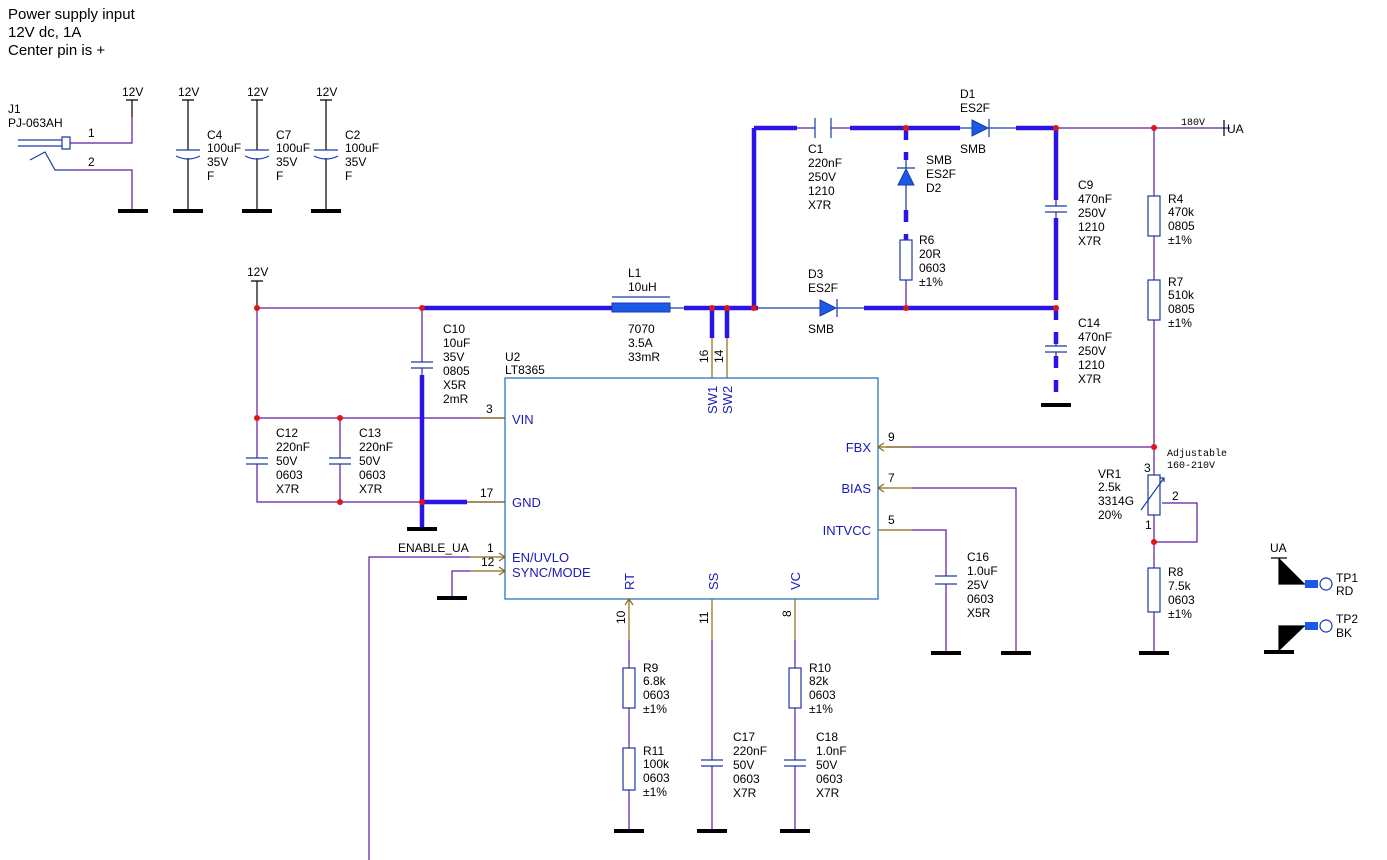 This screenshot has height=860, width=1387. Describe the element at coordinates (525, 370) in the screenshot. I see `u2-value: LT8365` at that location.